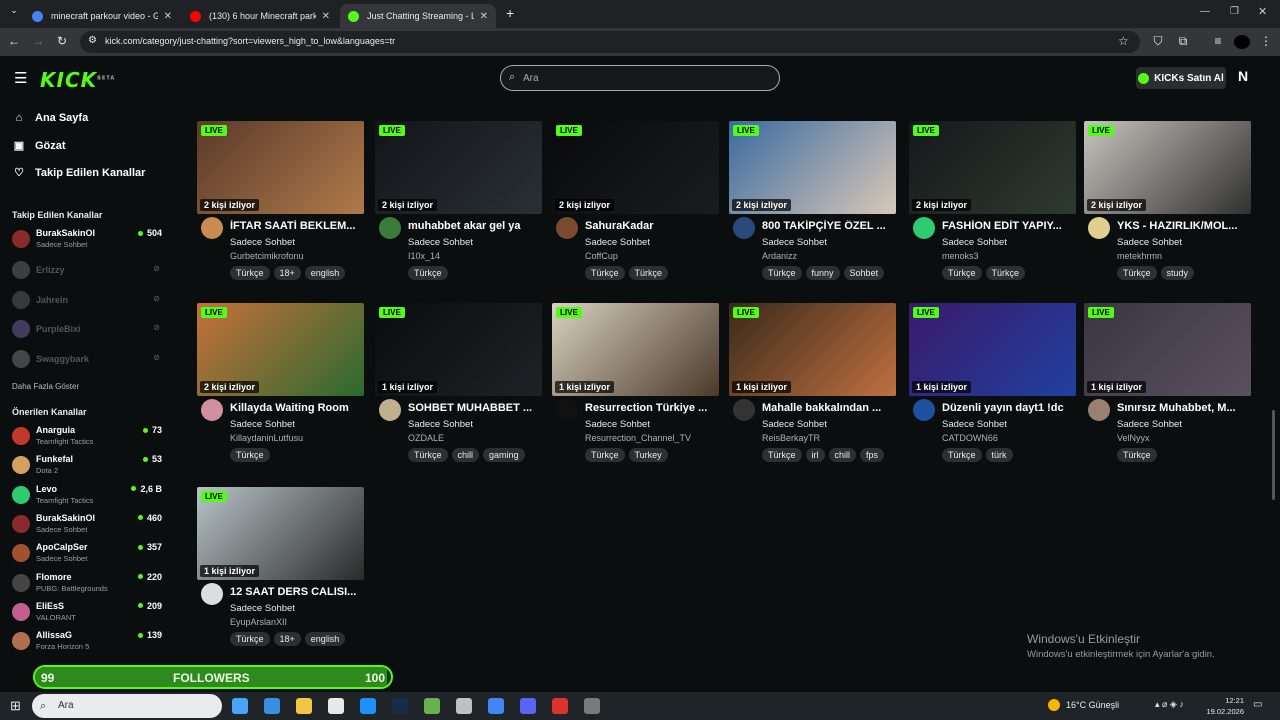 The height and width of the screenshot is (720, 1280). I want to click on streamer-name: CoffCup, so click(601, 256).